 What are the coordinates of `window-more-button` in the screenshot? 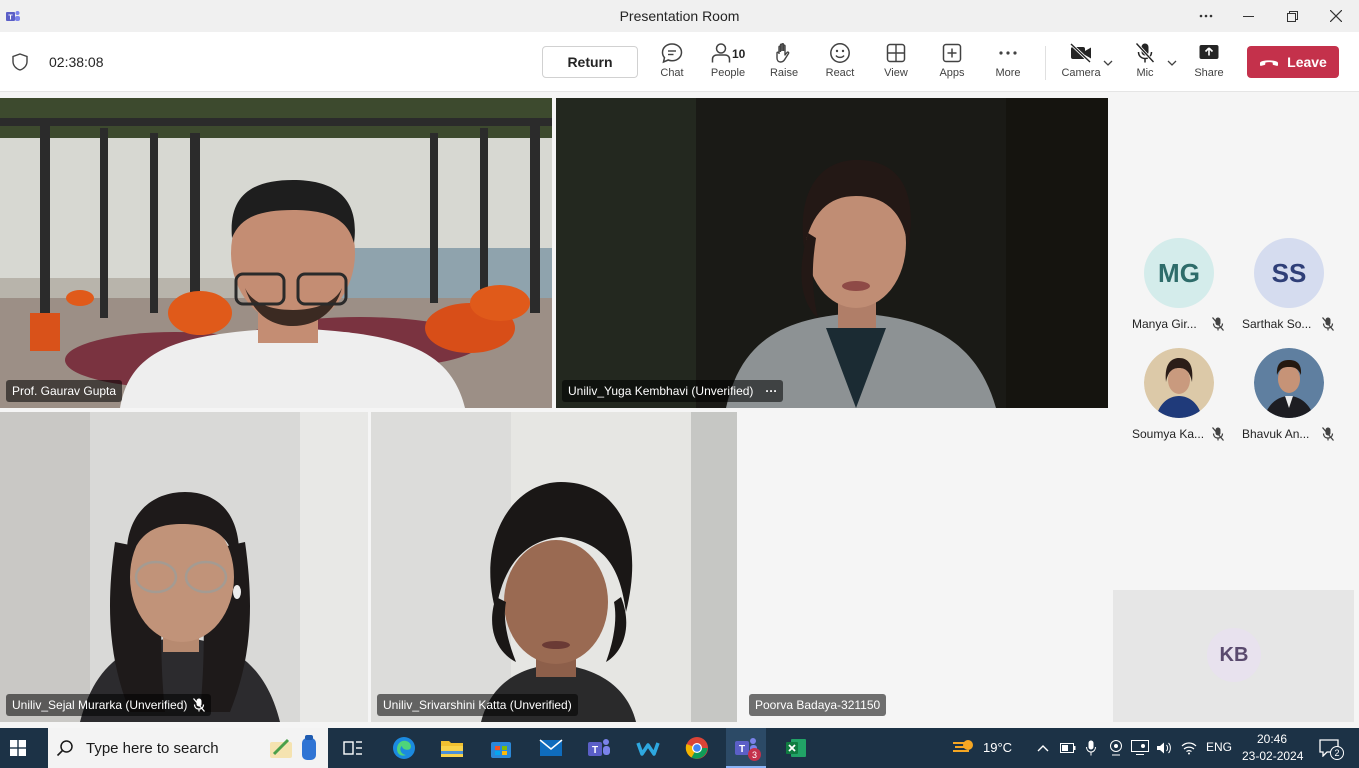 It's located at (1206, 16).